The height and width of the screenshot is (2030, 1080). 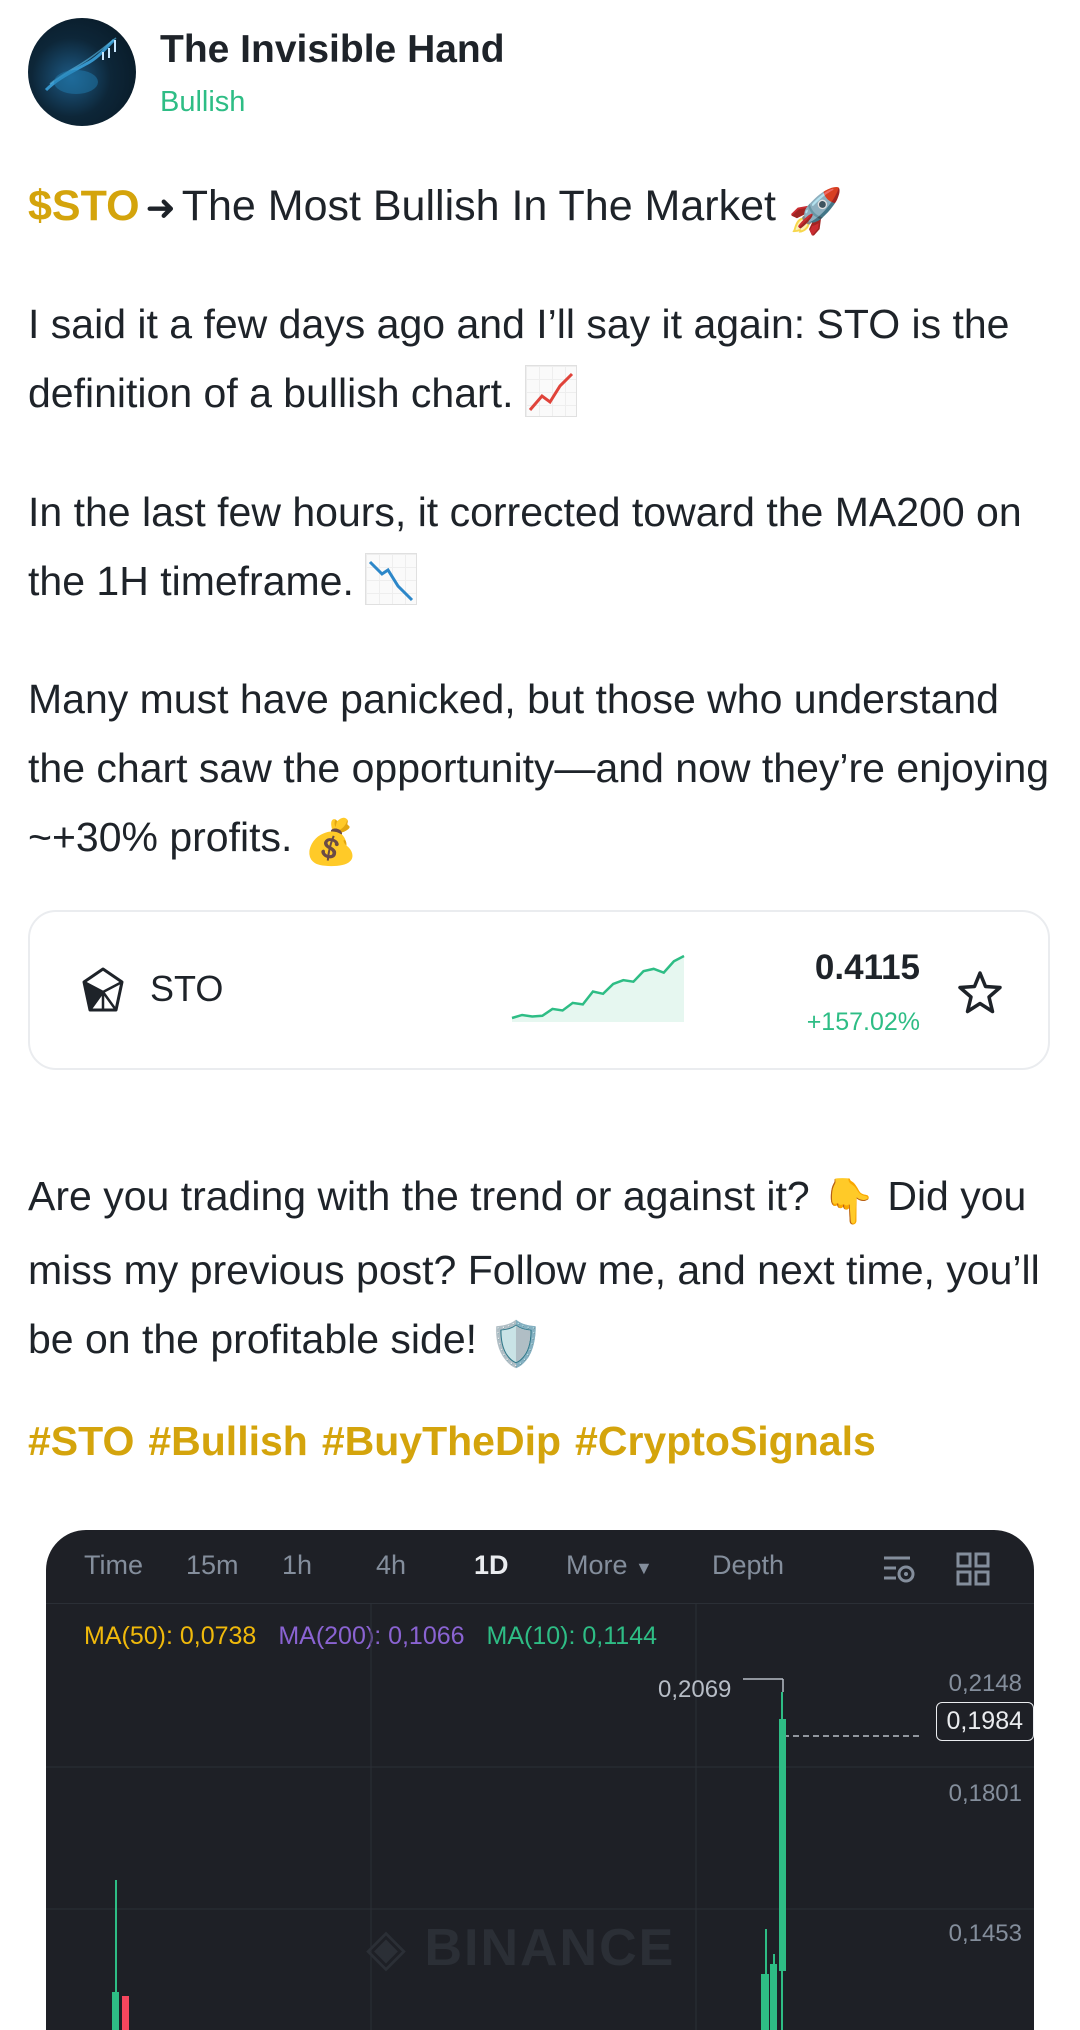 I want to click on binance-watermark: ◈ BINANCE, so click(x=520, y=1948).